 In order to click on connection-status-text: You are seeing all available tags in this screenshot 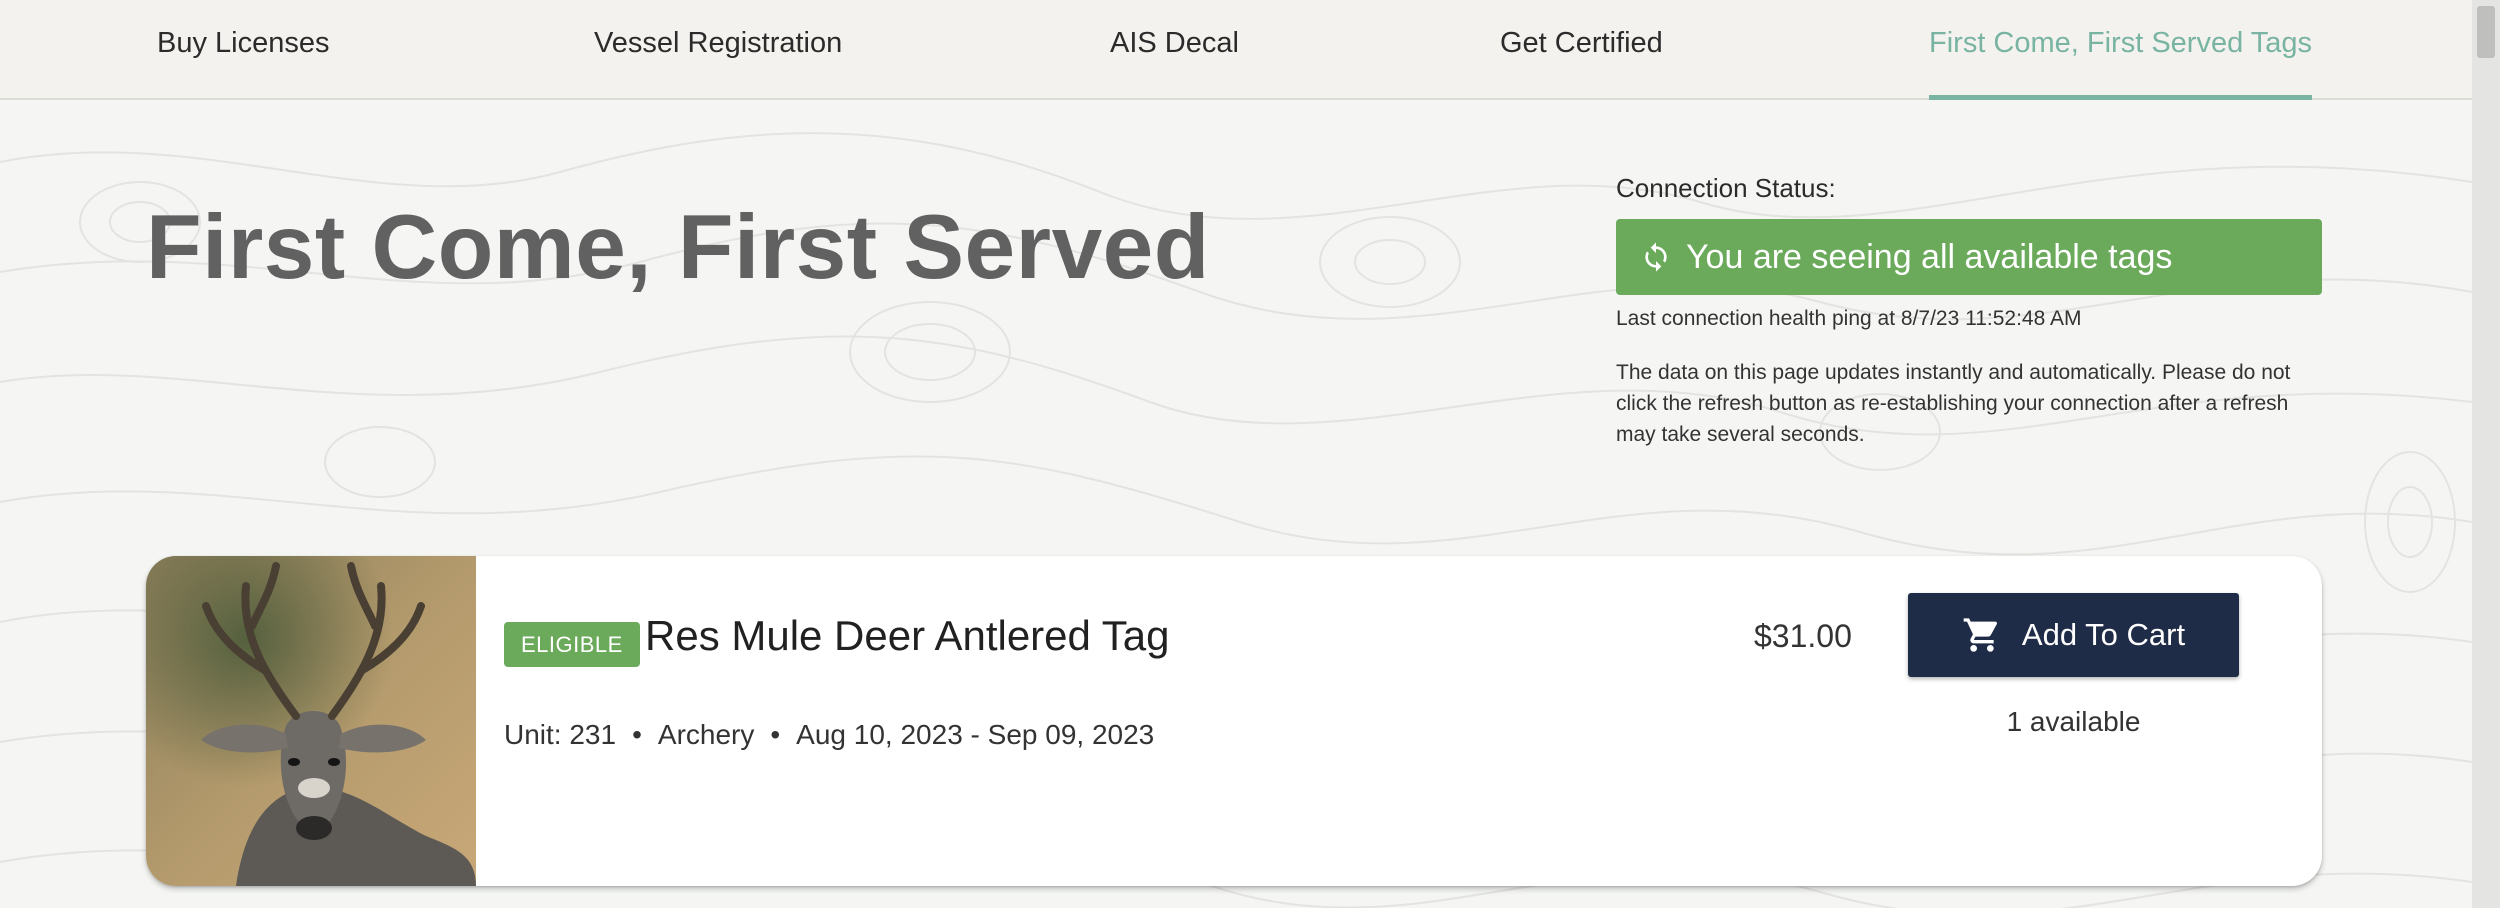, I will do `click(1929, 256)`.